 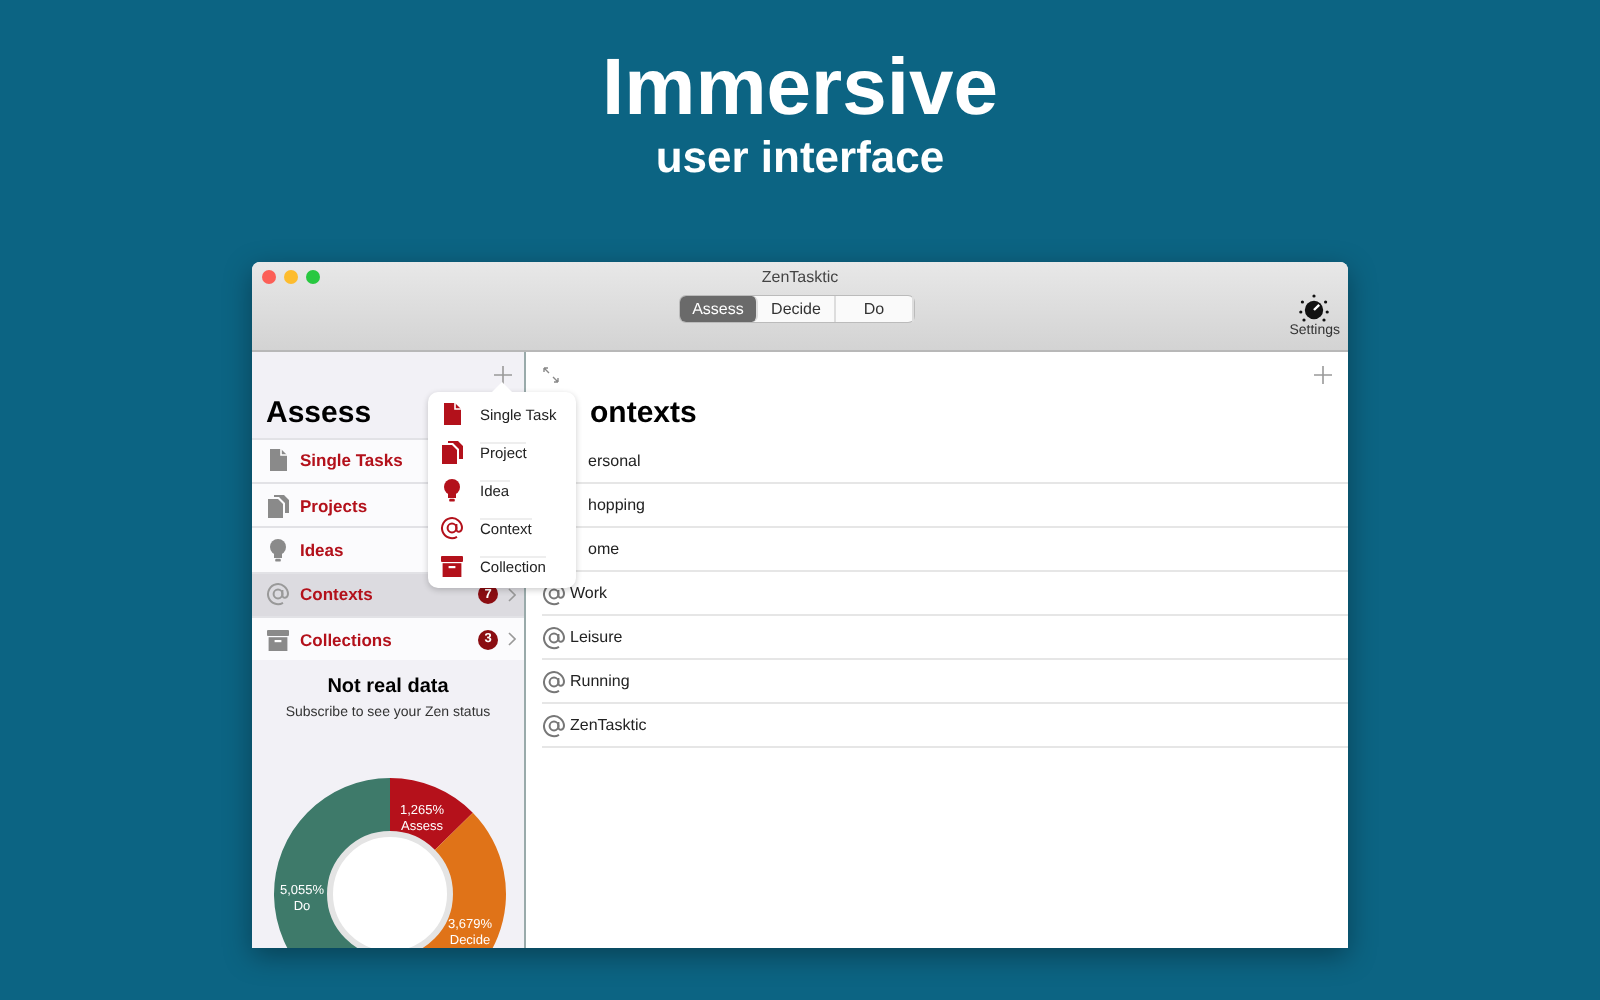 What do you see at coordinates (797, 309) in the screenshot?
I see `segment-tab: Decide` at bounding box center [797, 309].